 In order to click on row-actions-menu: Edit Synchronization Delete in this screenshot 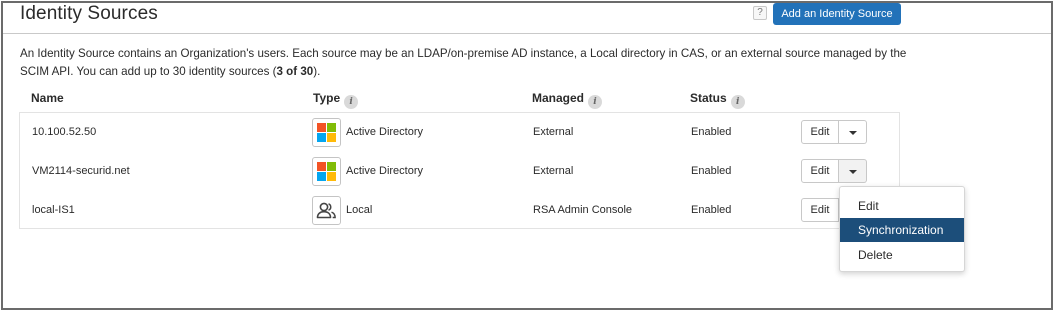, I will do `click(902, 229)`.